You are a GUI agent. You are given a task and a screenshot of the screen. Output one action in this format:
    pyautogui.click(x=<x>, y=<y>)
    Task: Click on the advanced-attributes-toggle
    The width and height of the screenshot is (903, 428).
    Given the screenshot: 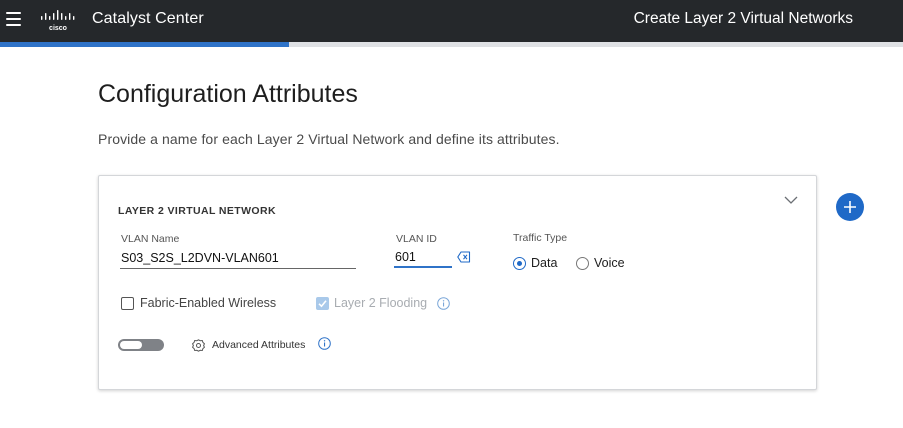 What is the action you would take?
    pyautogui.click(x=141, y=345)
    